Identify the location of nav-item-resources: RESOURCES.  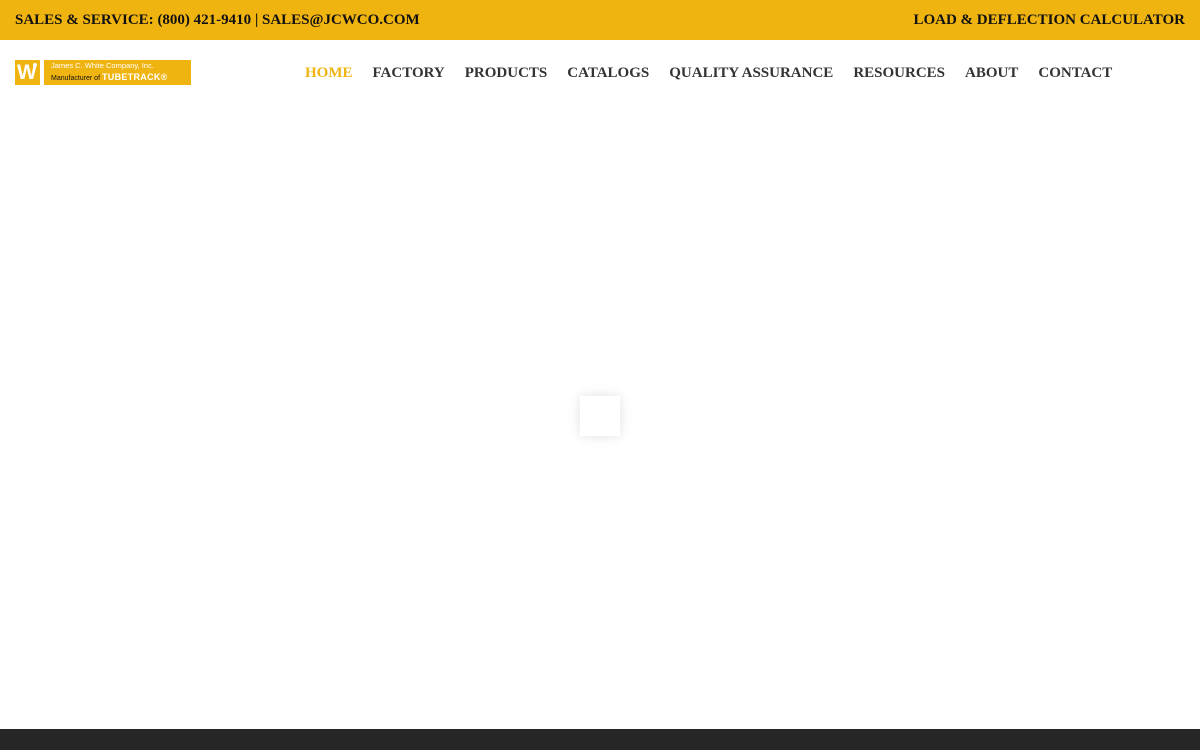
(899, 73).